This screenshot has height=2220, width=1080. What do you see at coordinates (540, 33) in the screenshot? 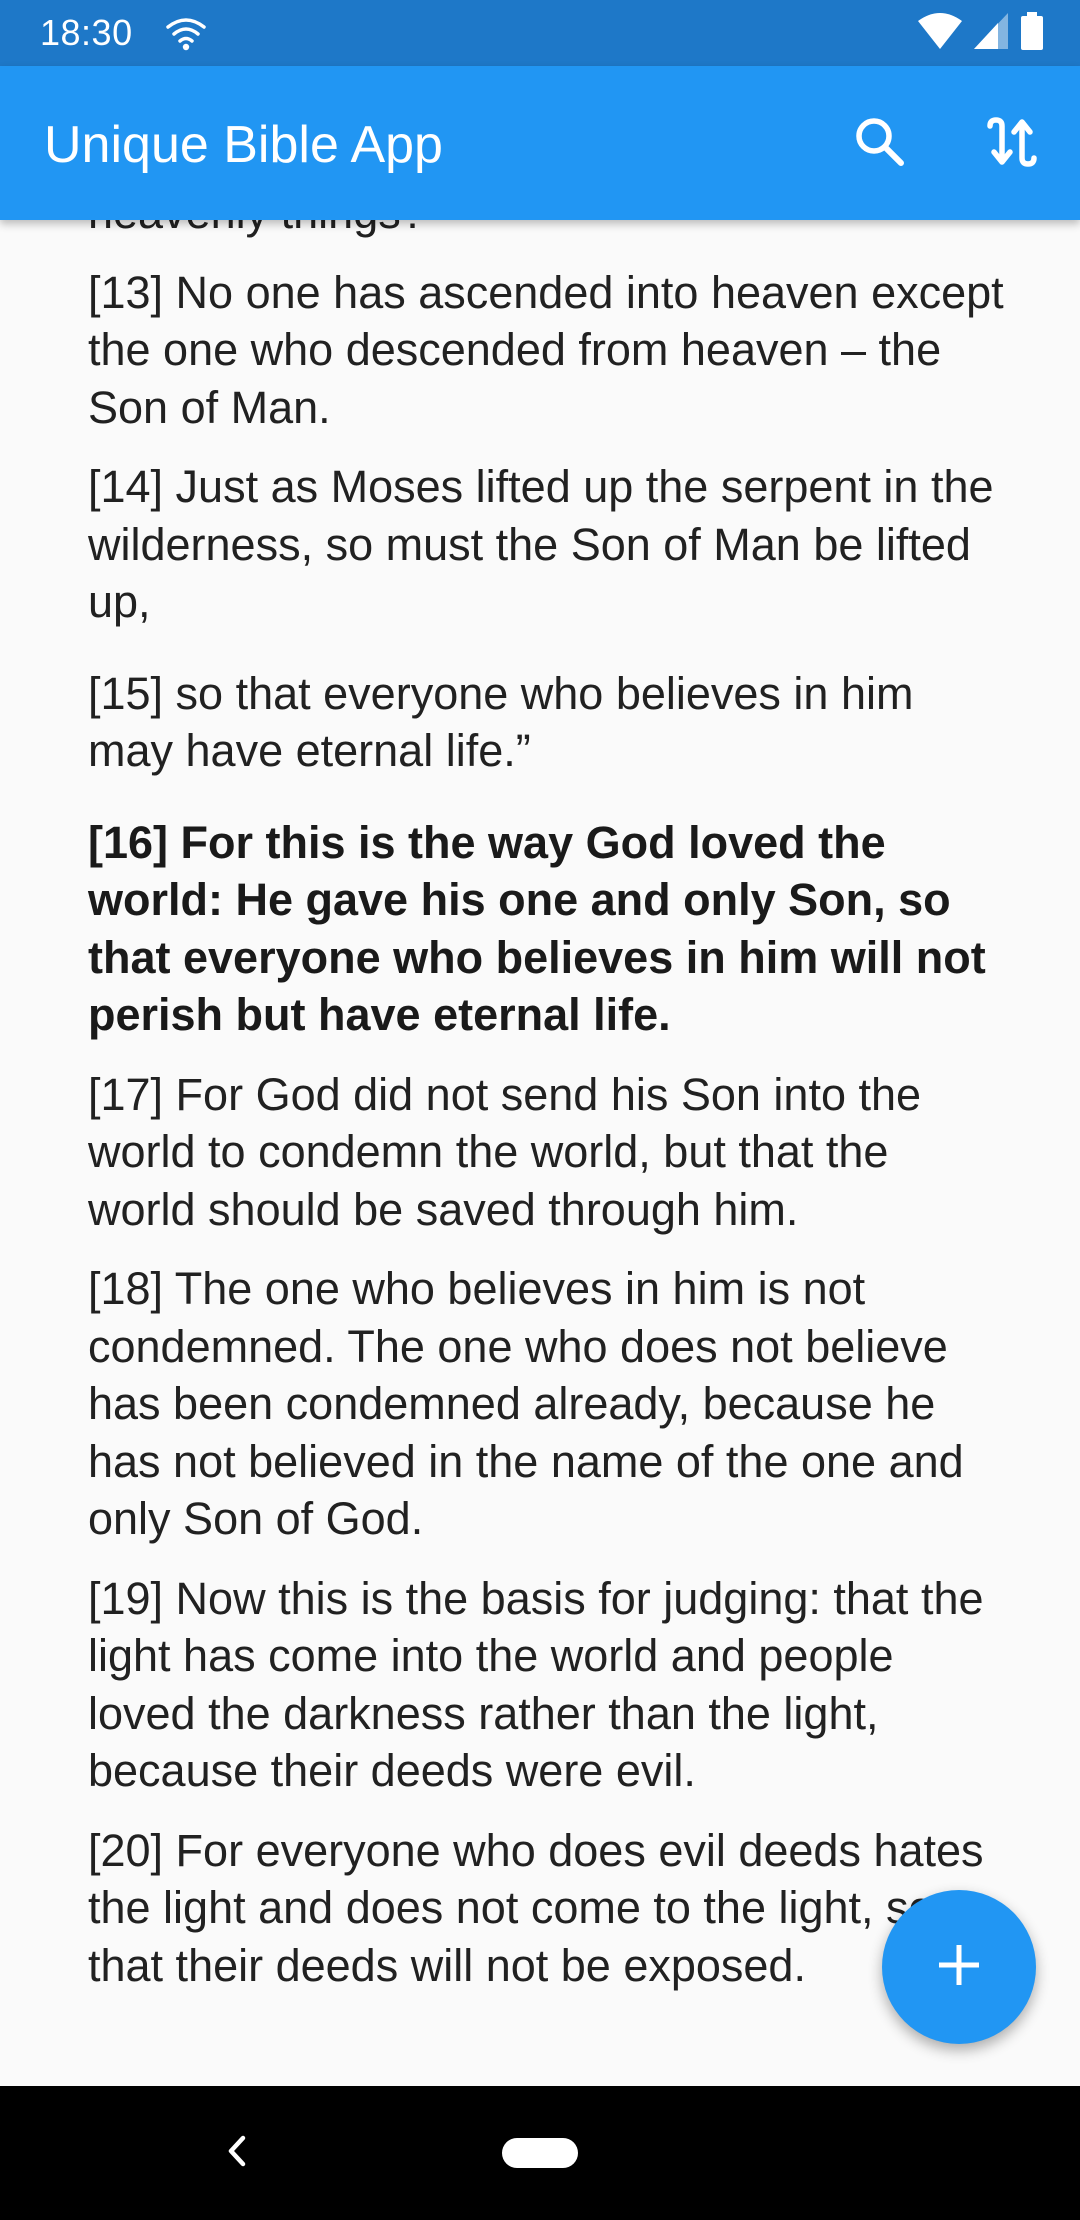
I see `status-bar: 18:30` at bounding box center [540, 33].